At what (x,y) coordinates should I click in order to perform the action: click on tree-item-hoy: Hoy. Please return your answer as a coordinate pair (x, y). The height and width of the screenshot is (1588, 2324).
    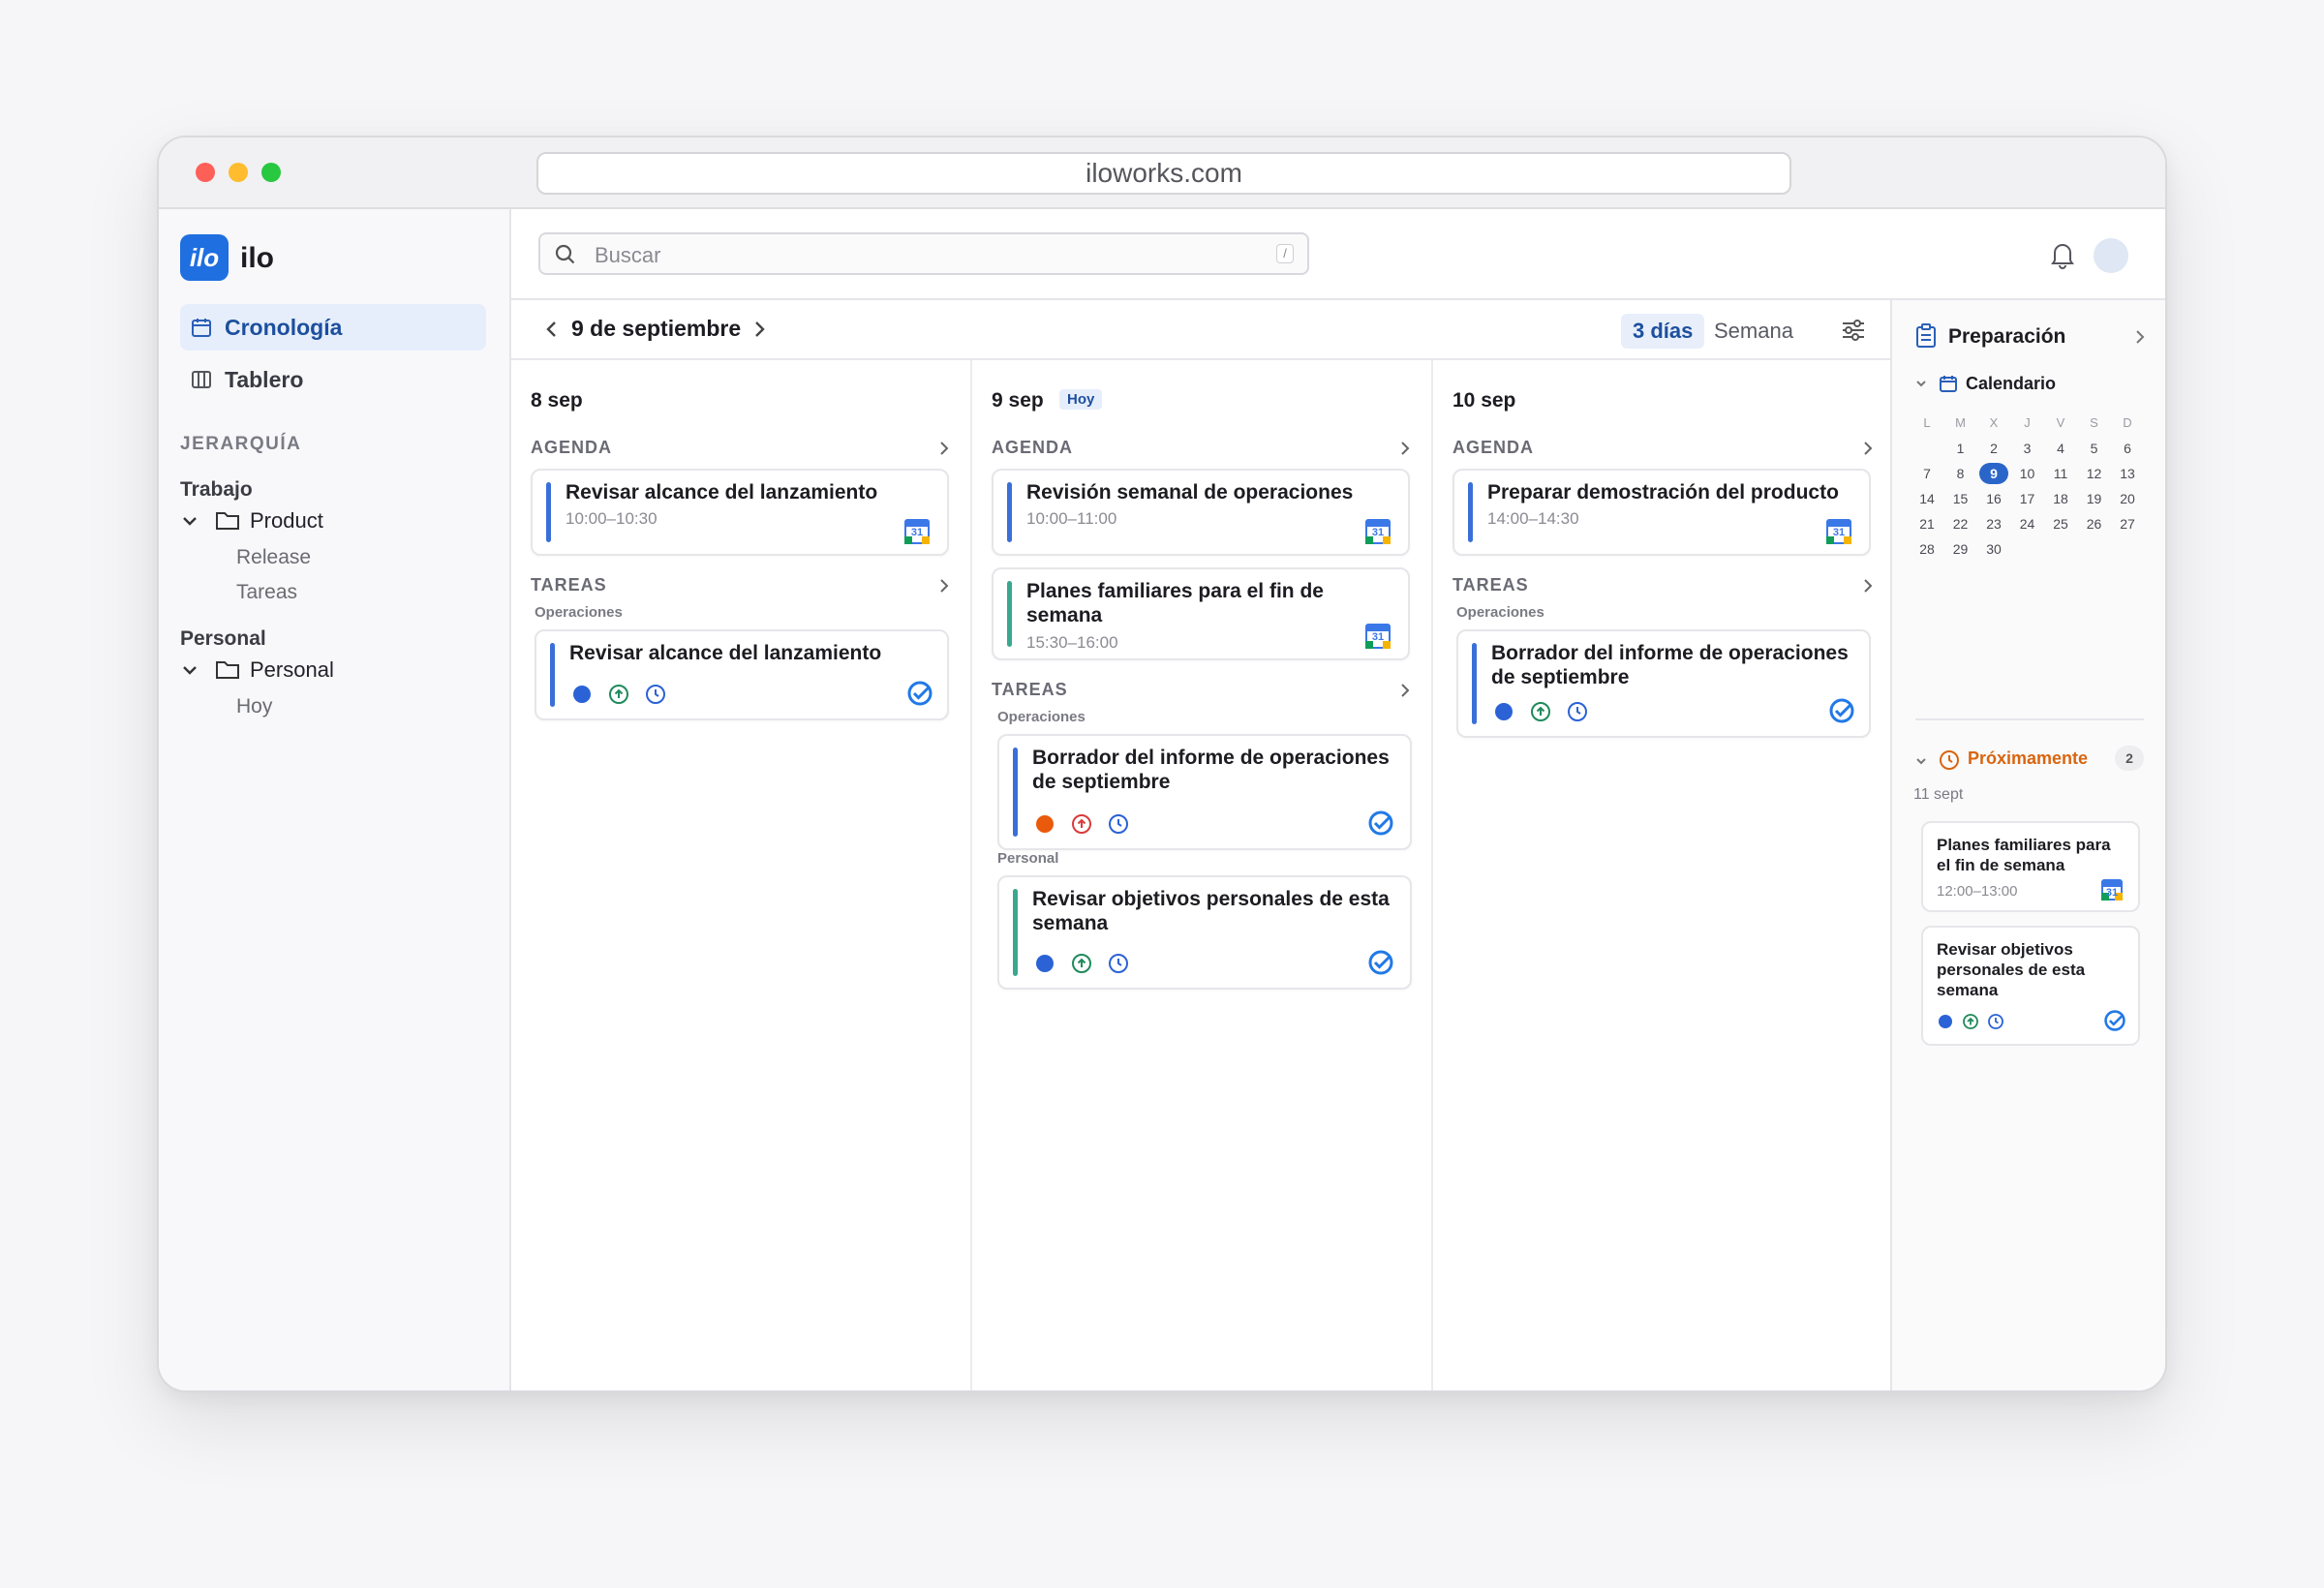
    Looking at the image, I should click on (254, 706).